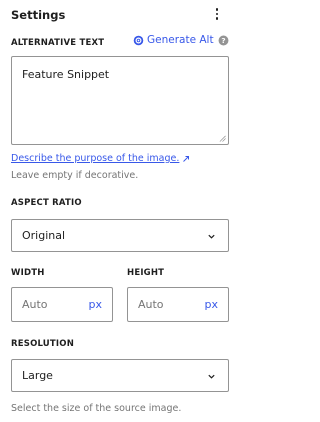 The image size is (320, 422). Describe the element at coordinates (38, 15) in the screenshot. I see `panel-title: Settings` at that location.